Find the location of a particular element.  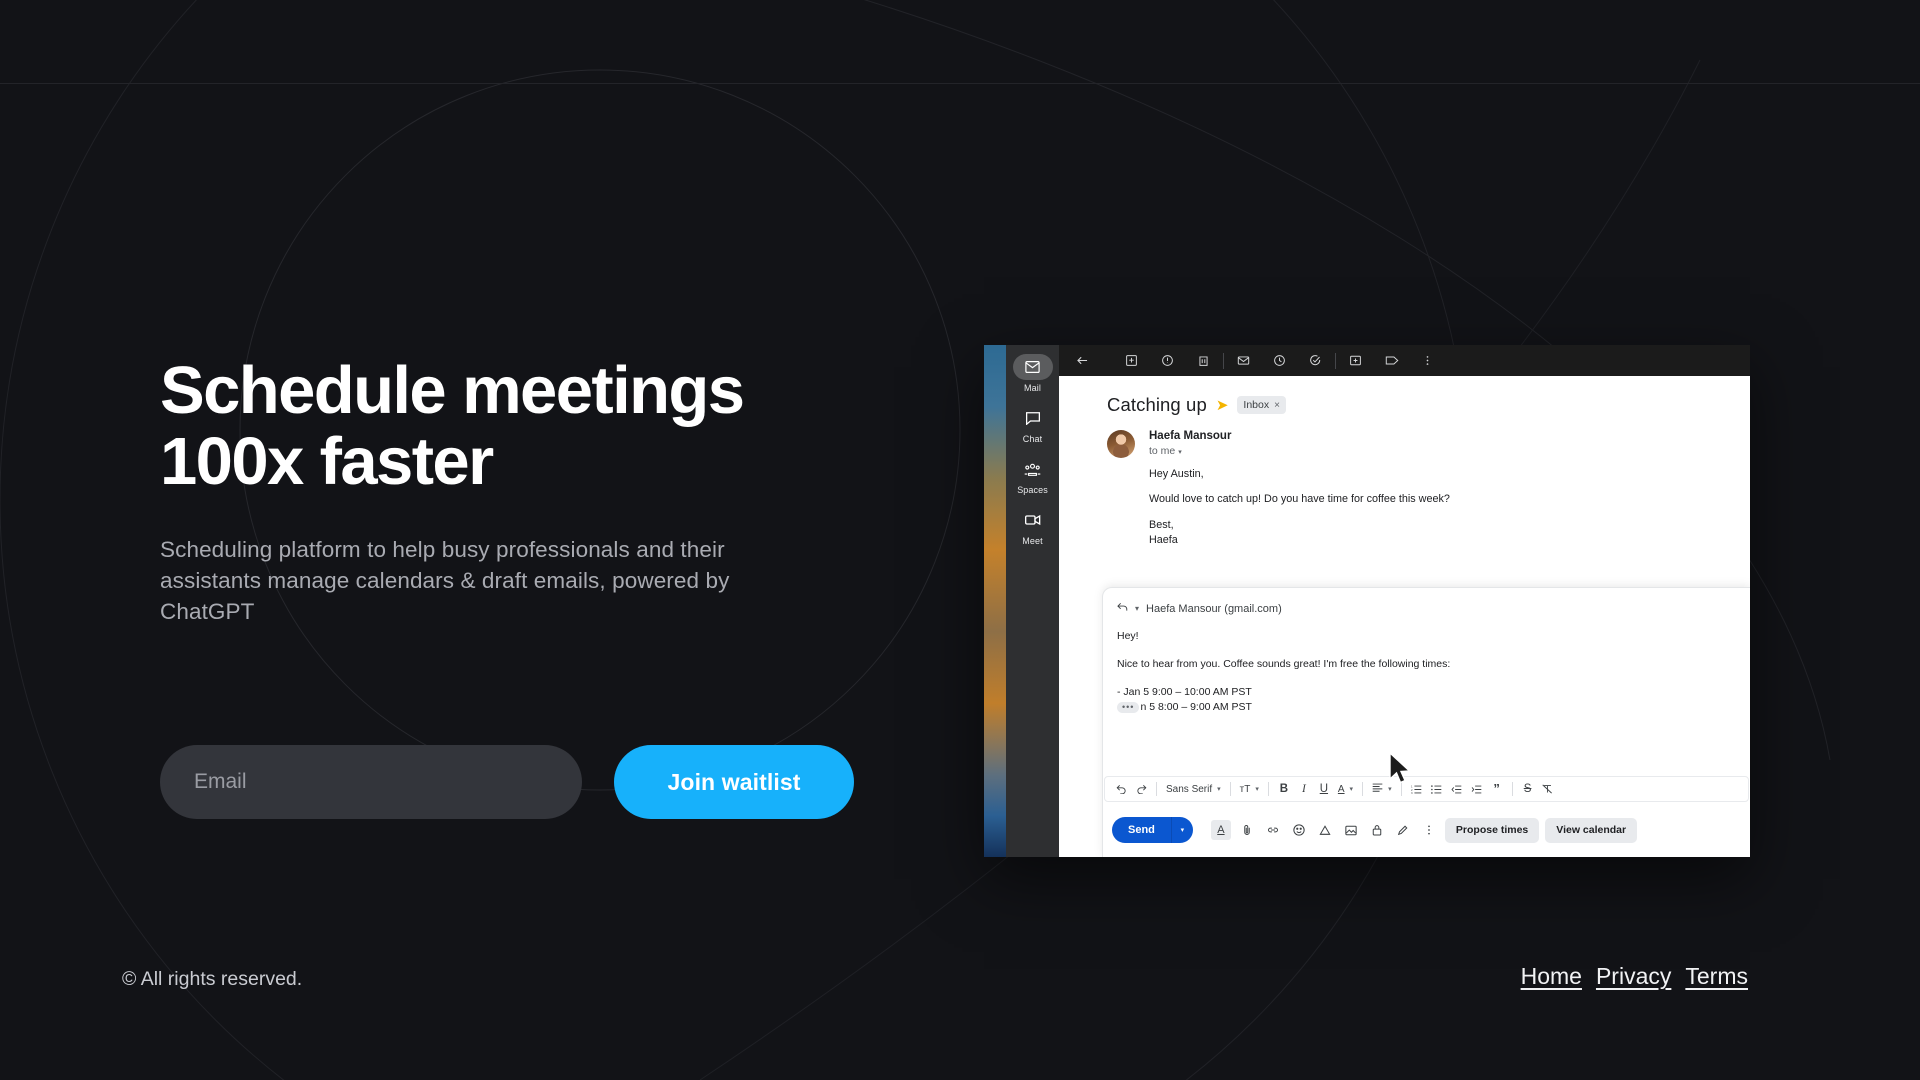

svg-text: 2 is located at coordinates (1412, 789).